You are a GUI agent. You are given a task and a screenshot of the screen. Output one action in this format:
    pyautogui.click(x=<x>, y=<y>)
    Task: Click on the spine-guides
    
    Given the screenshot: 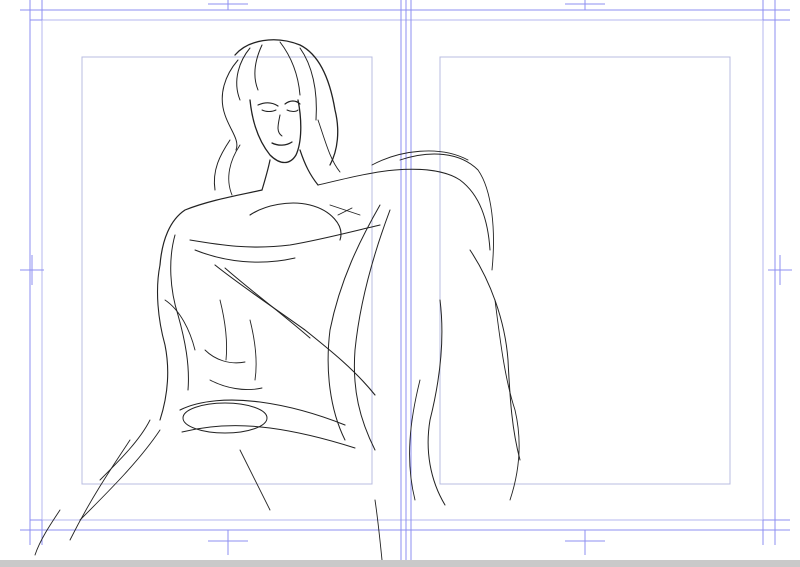 What is the action you would take?
    pyautogui.click(x=406, y=280)
    